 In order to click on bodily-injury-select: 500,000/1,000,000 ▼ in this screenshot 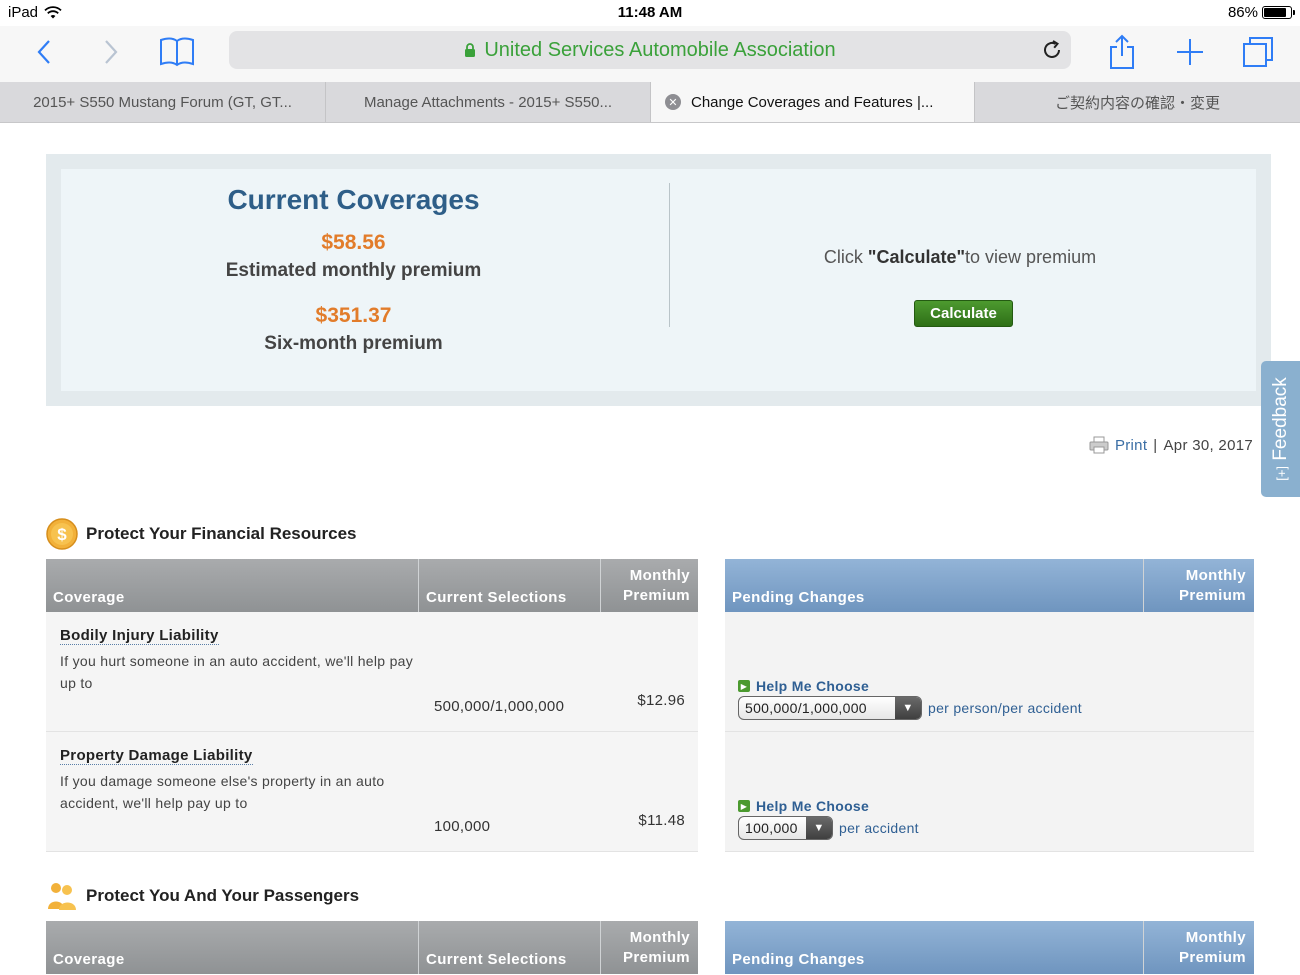, I will do `click(830, 708)`.